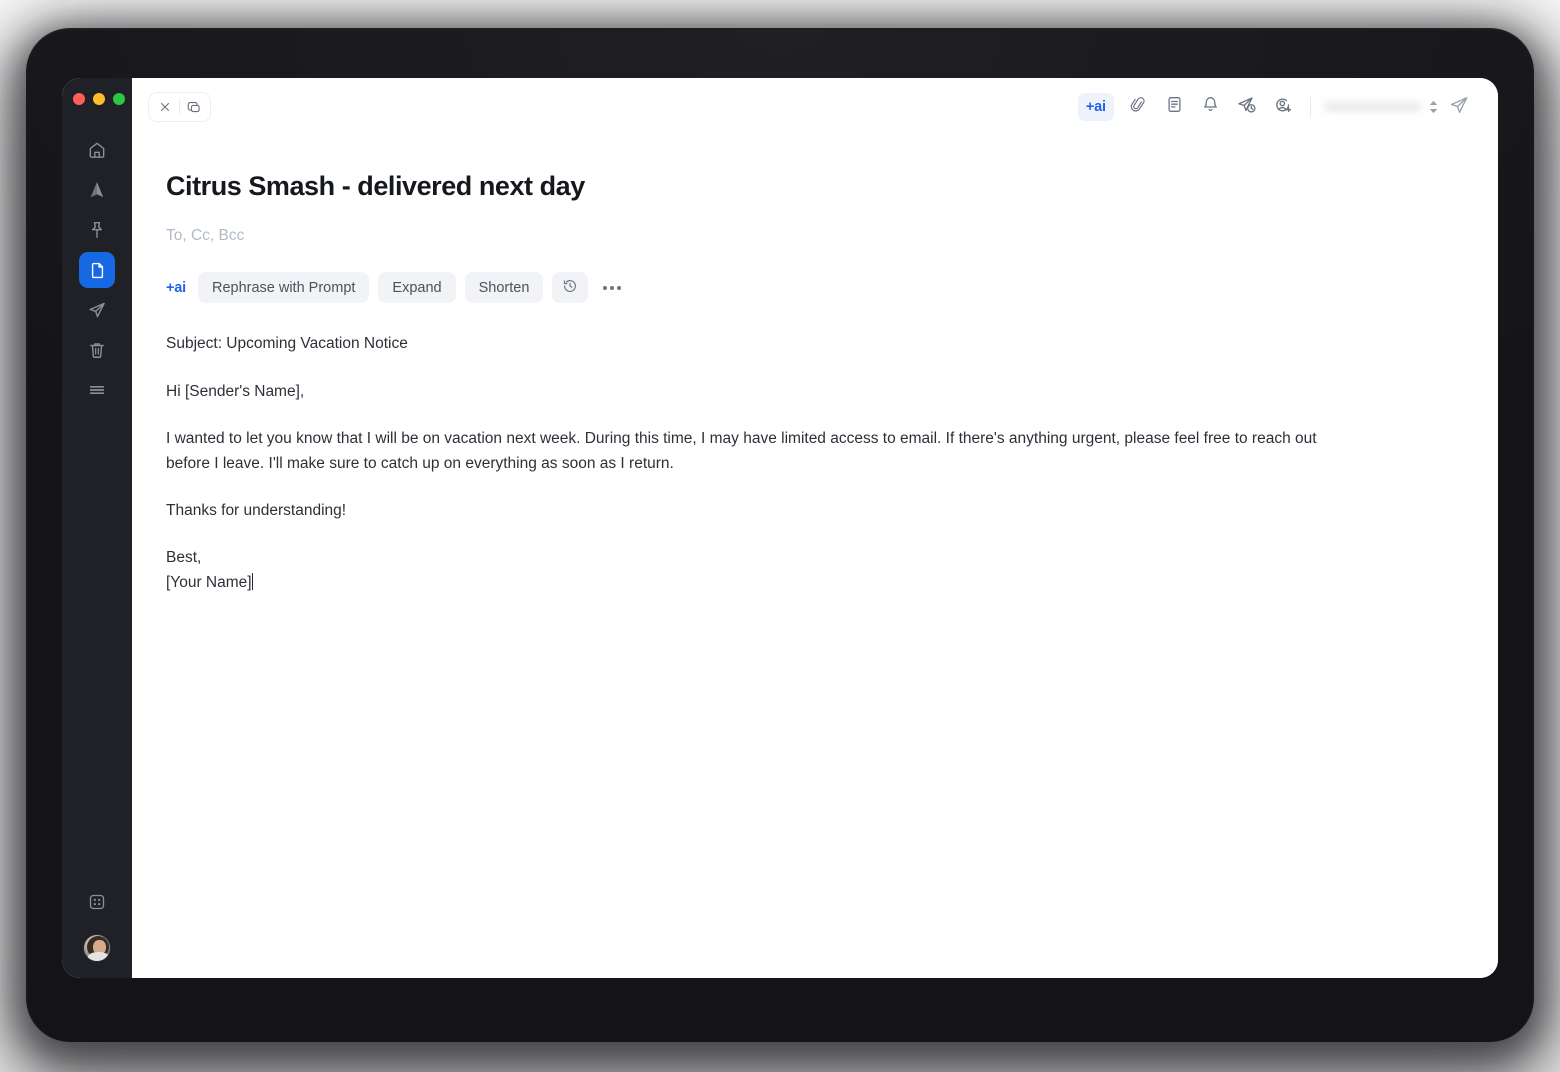 Image resolution: width=1560 pixels, height=1072 pixels. I want to click on send-button, so click(1459, 107).